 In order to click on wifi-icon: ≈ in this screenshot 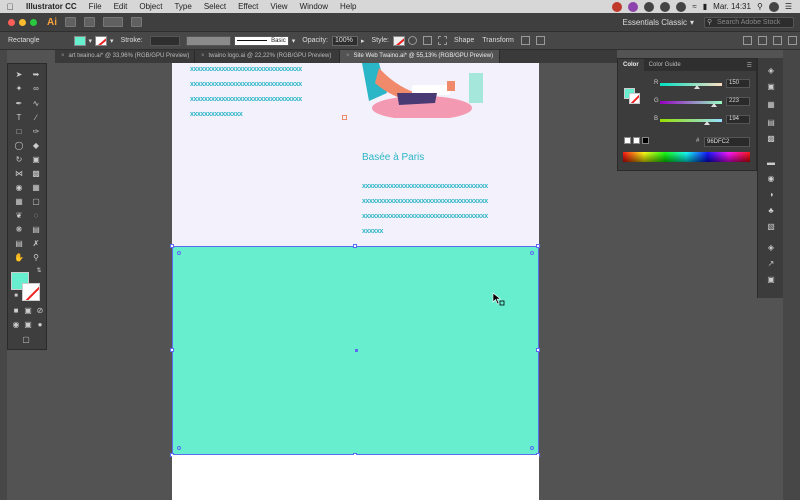, I will do `click(694, 6)`.